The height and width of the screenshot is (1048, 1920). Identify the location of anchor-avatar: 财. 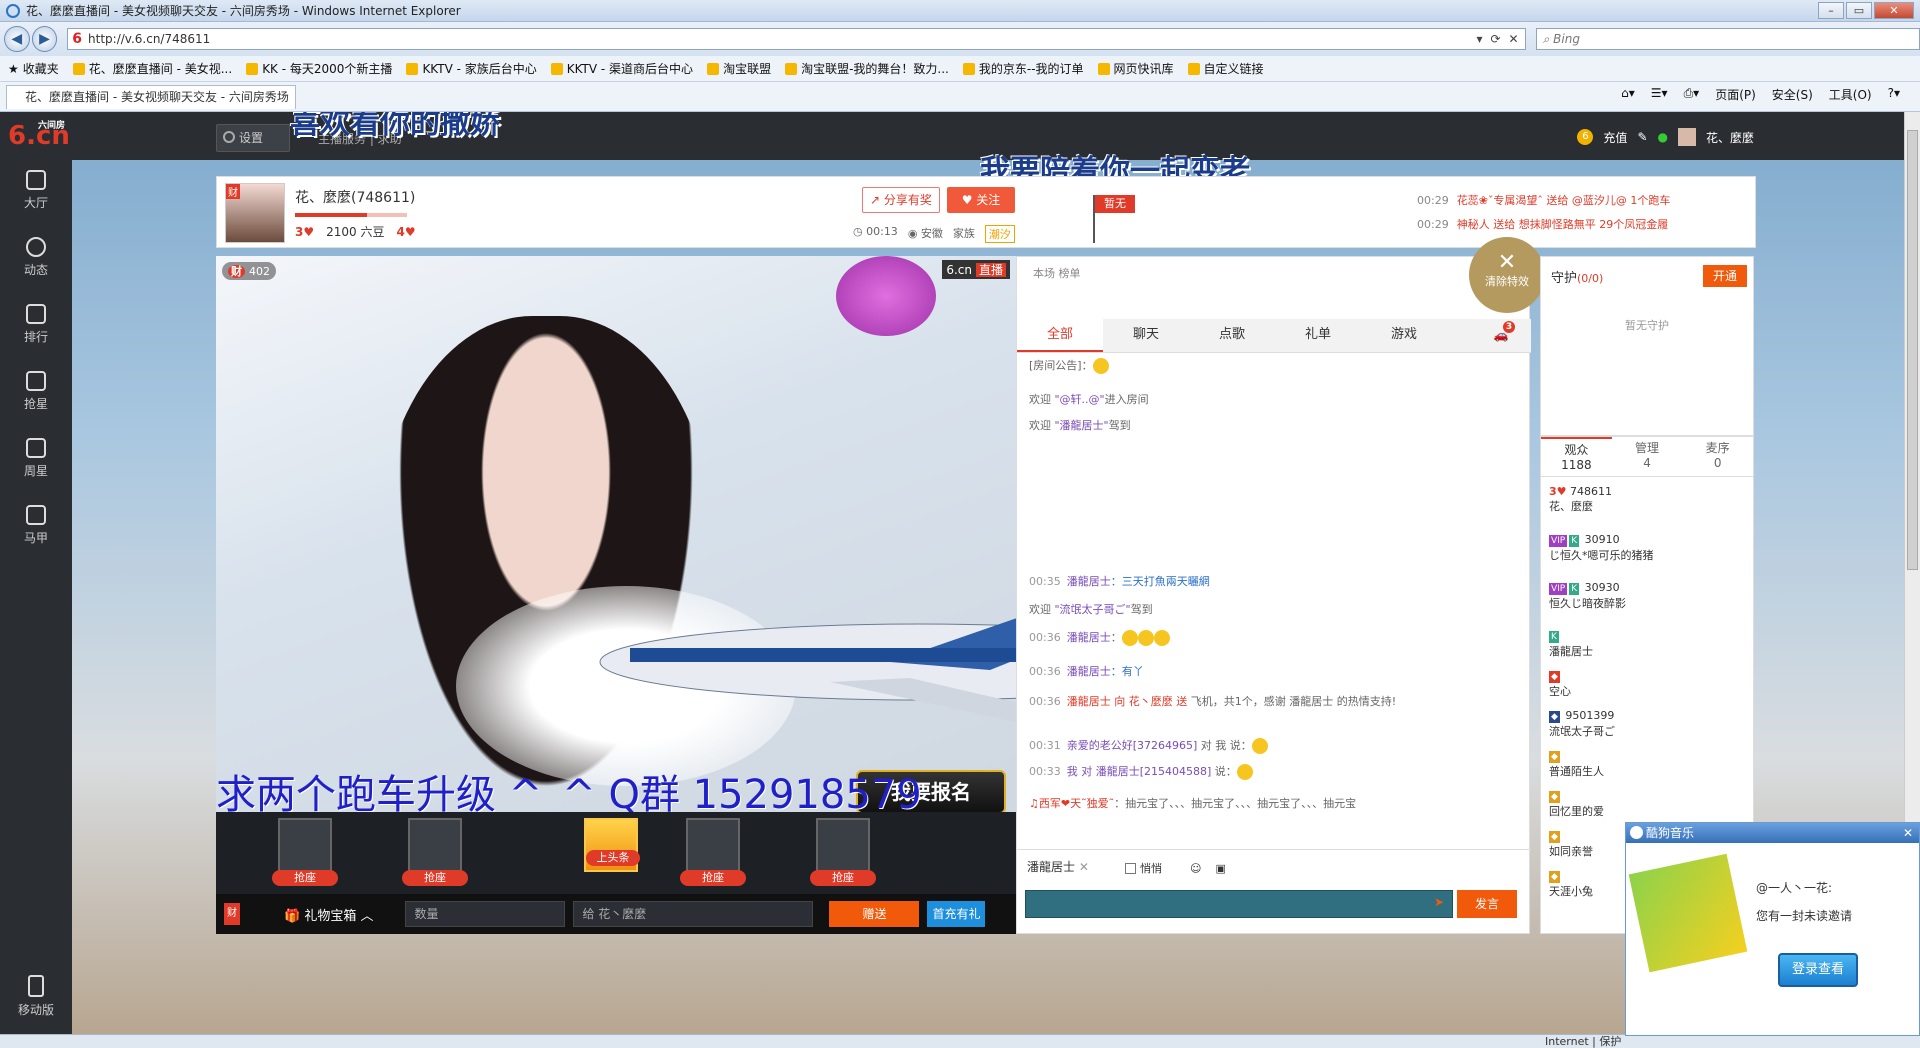
(255, 213).